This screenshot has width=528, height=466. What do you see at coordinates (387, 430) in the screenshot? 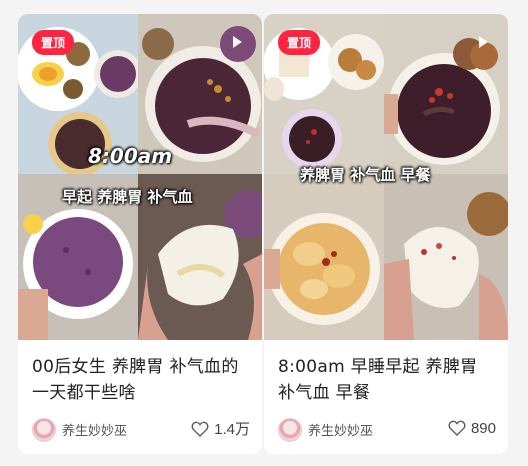
I see `note-meta: 养生妙妙巫 890` at bounding box center [387, 430].